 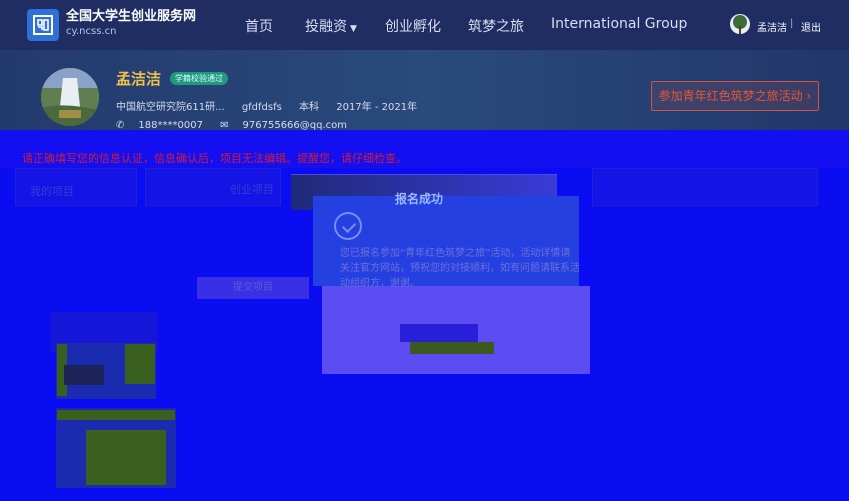 What do you see at coordinates (253, 288) in the screenshot?
I see `submit-project-tab: 提交项目` at bounding box center [253, 288].